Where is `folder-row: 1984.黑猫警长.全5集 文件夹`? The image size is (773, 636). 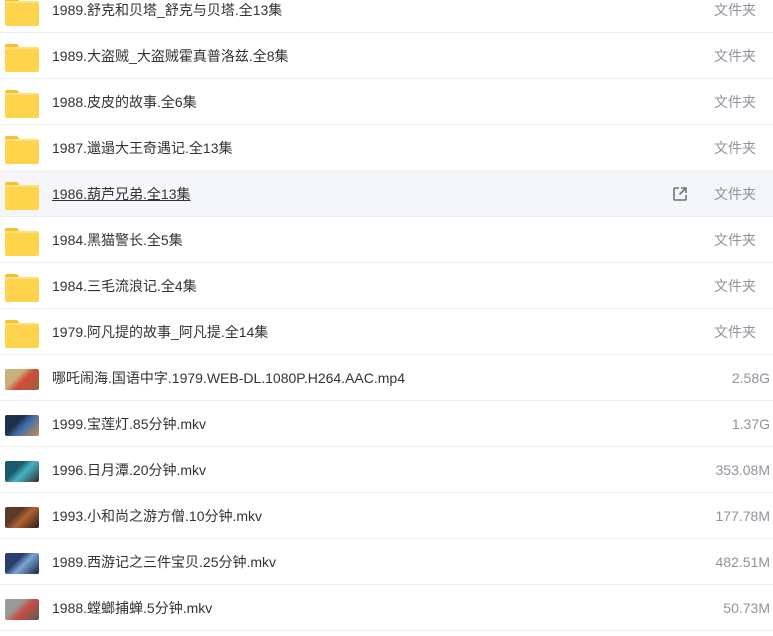 folder-row: 1984.黑猫警长.全5集 文件夹 is located at coordinates (386, 240).